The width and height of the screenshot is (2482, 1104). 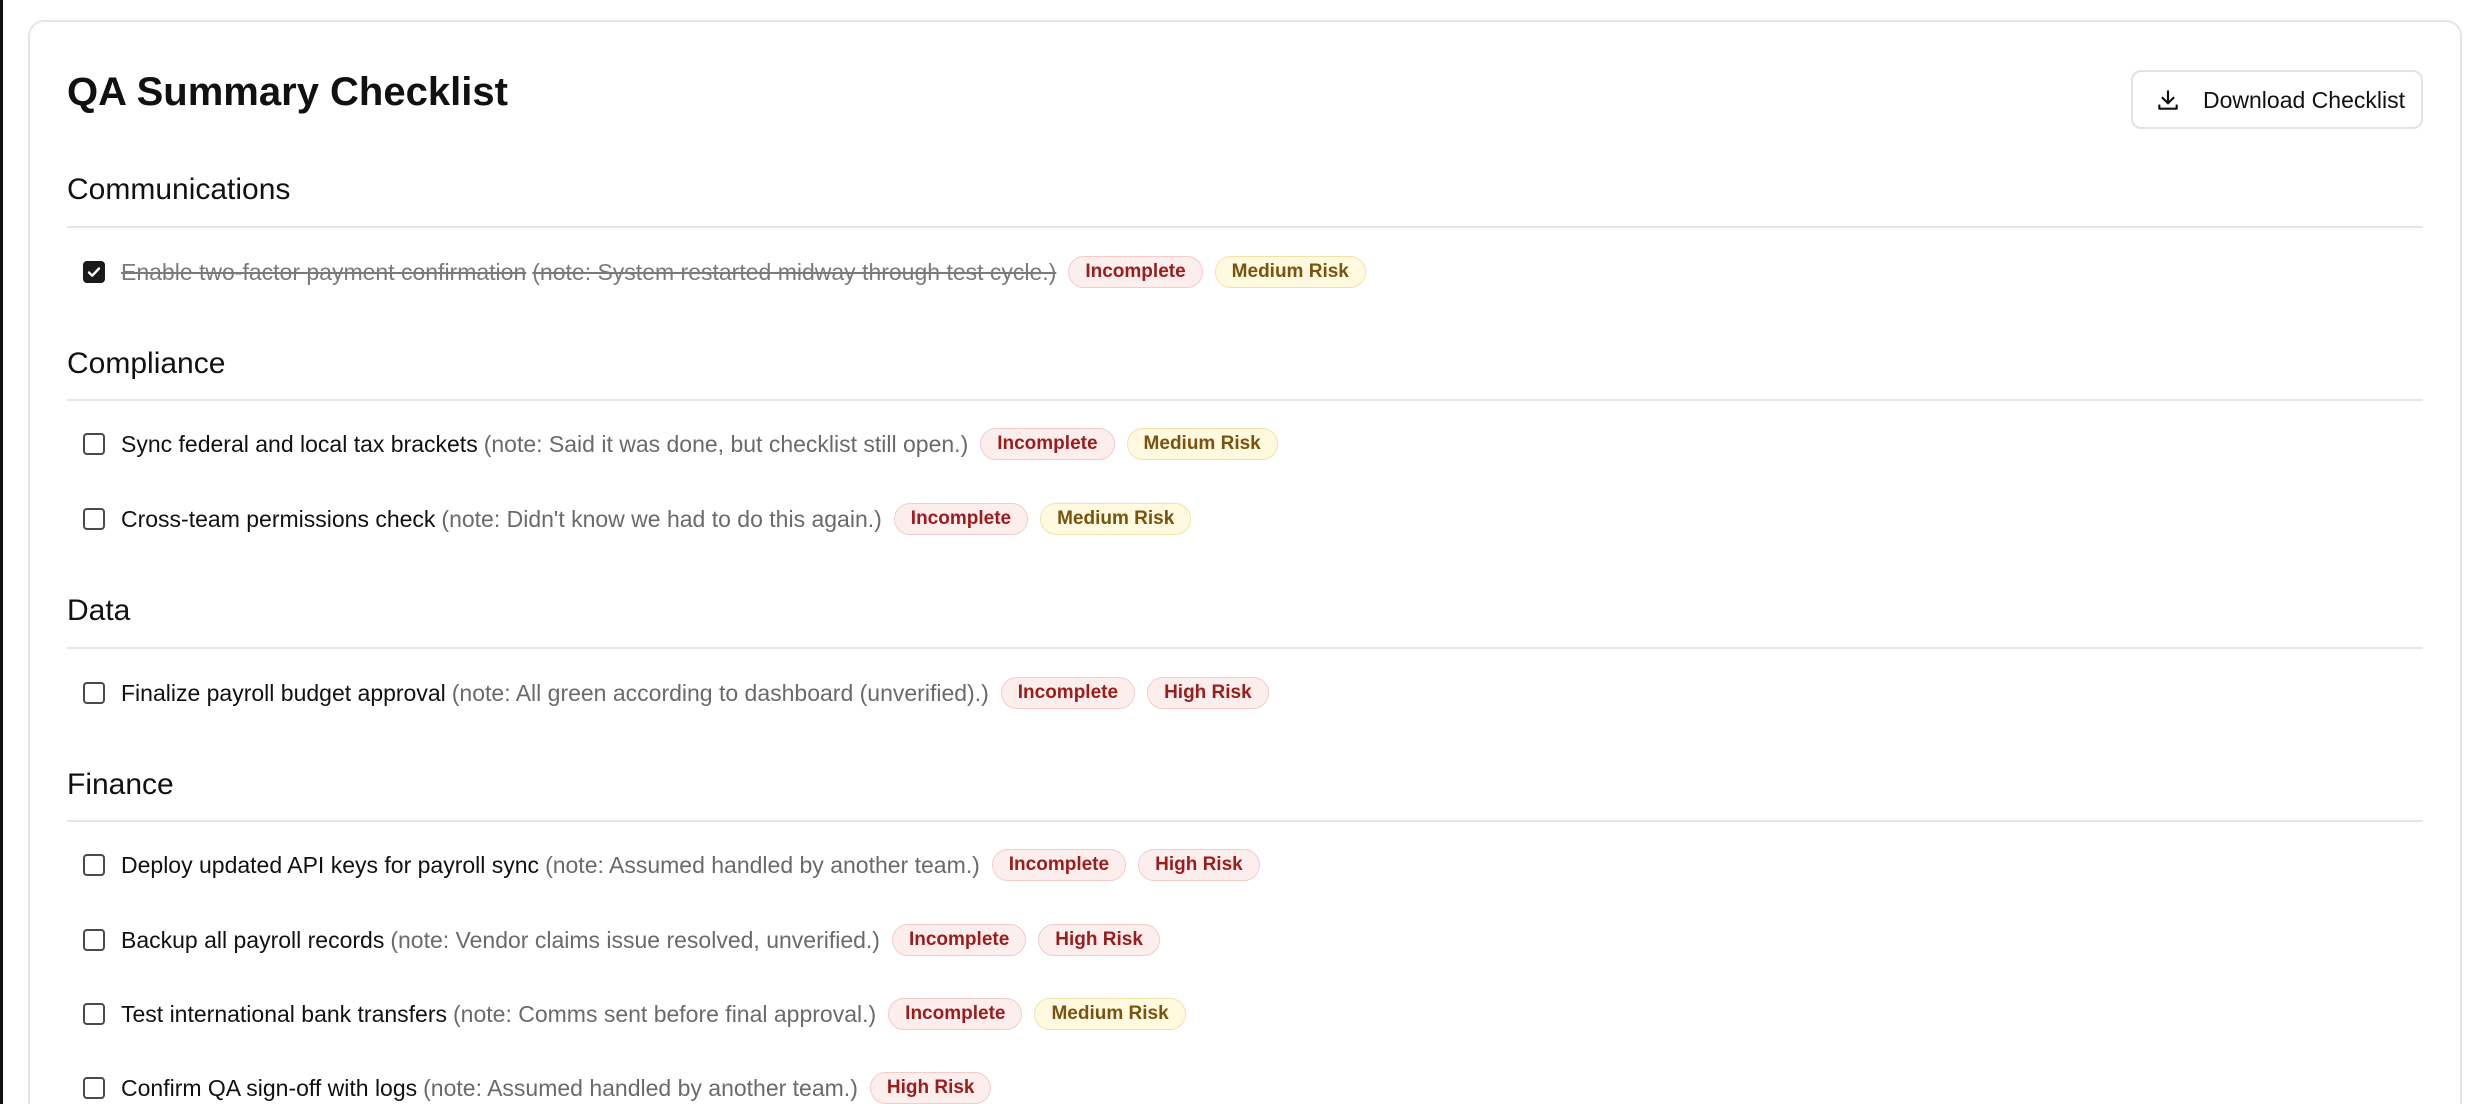 I want to click on item-label: Confirm QA sign-off with logs, so click(x=269, y=1088).